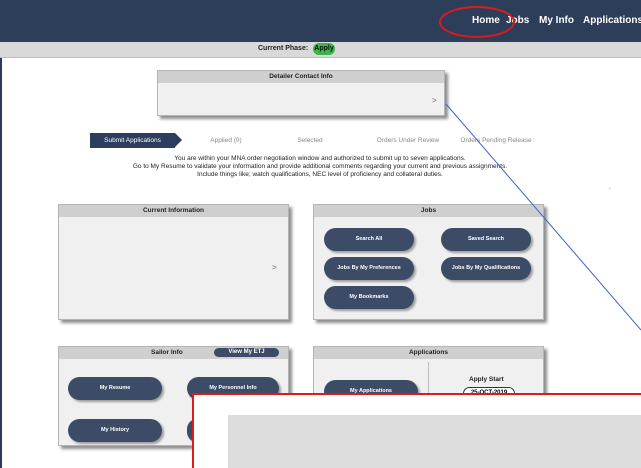  What do you see at coordinates (477, 22) in the screenshot?
I see `annotation-circle-home` at bounding box center [477, 22].